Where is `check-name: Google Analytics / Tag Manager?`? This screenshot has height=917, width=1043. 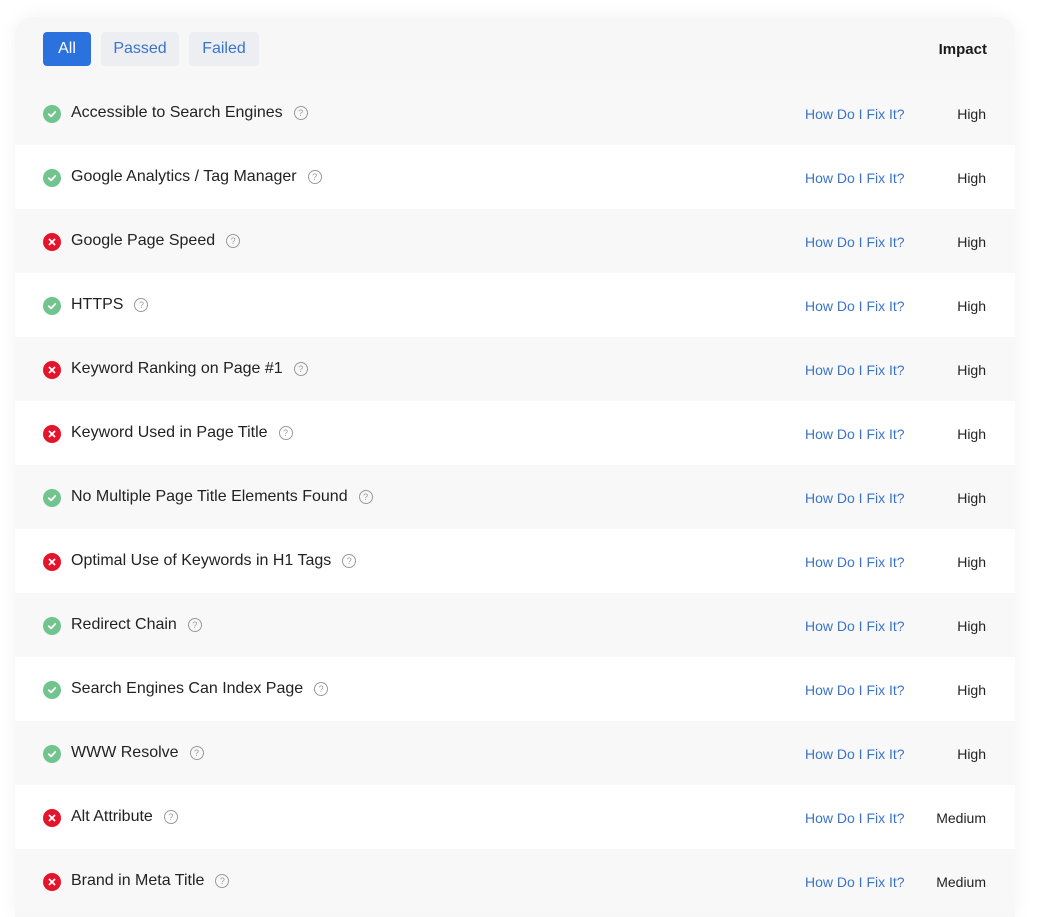
check-name: Google Analytics / Tag Manager? is located at coordinates (196, 177).